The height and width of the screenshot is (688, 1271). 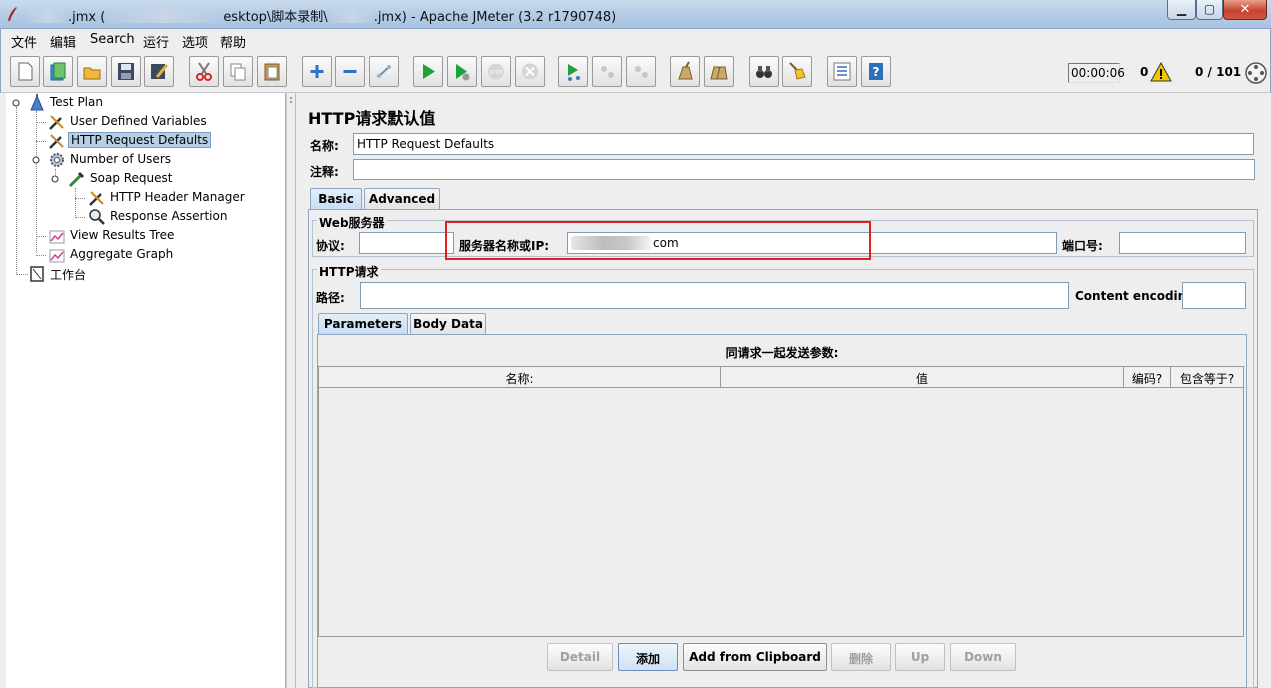 I want to click on clear-all-button, so click(x=719, y=71).